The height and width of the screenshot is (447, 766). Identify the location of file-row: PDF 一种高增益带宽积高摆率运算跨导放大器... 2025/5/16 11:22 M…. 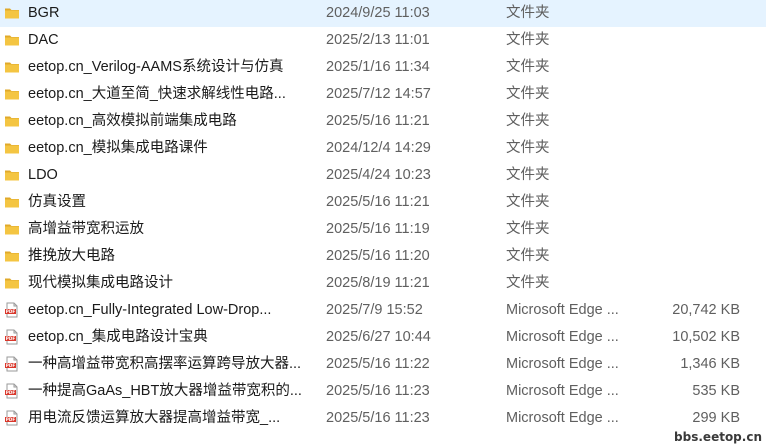
(383, 364).